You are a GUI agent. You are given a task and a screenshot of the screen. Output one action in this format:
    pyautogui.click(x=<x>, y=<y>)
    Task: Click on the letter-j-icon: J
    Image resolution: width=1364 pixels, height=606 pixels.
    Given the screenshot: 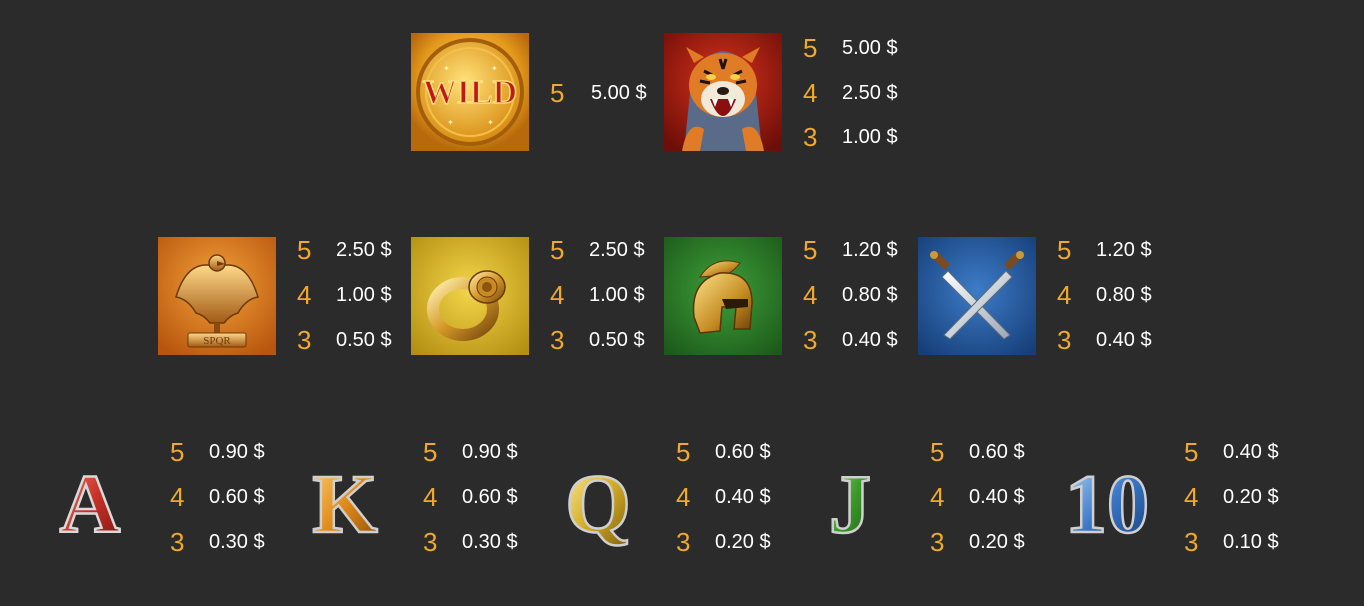 What is the action you would take?
    pyautogui.click(x=850, y=502)
    